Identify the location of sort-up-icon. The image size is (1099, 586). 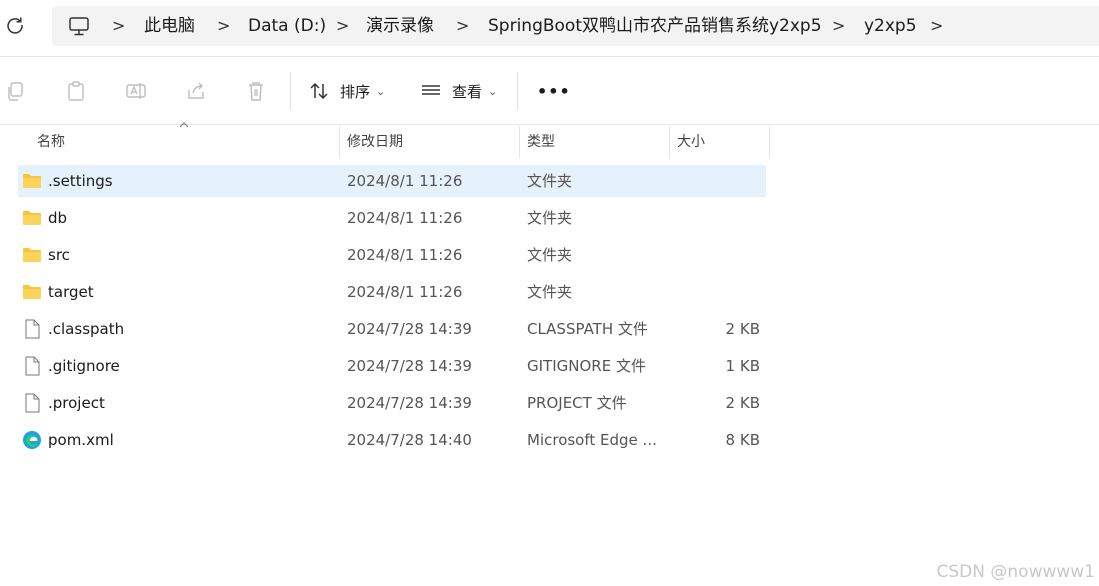
(184, 125).